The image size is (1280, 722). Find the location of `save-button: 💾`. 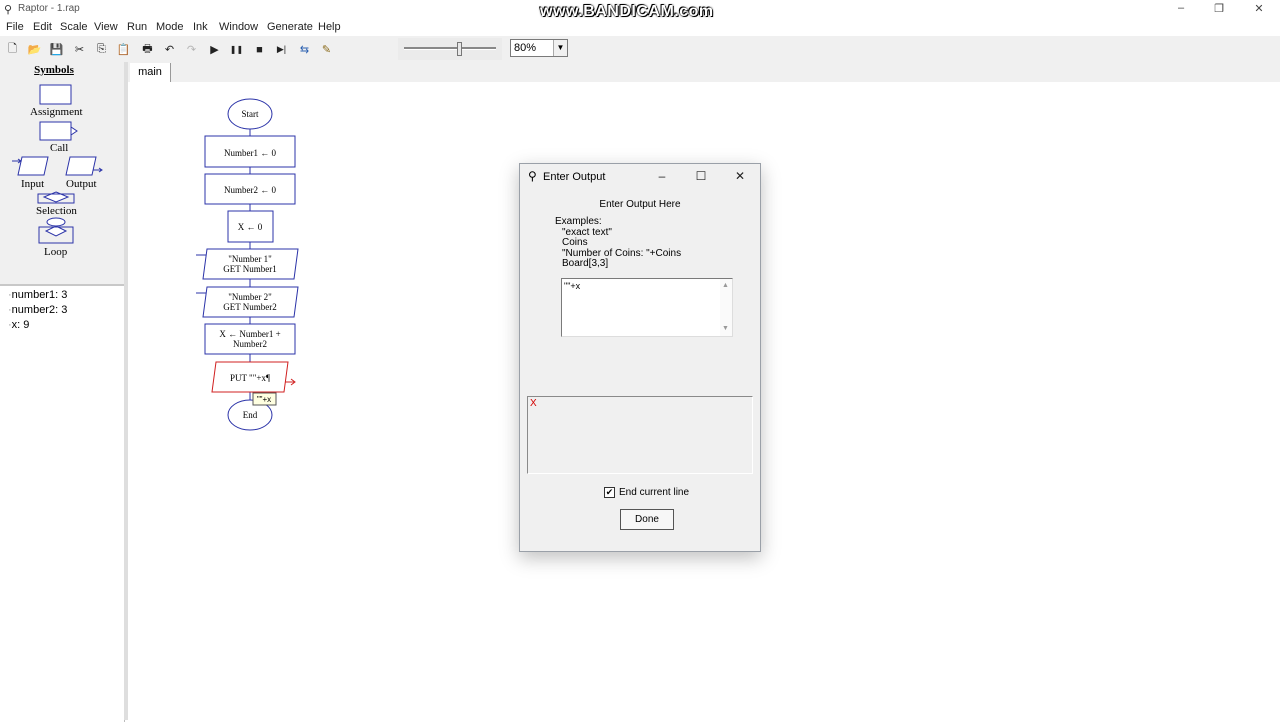

save-button: 💾 is located at coordinates (56, 49).